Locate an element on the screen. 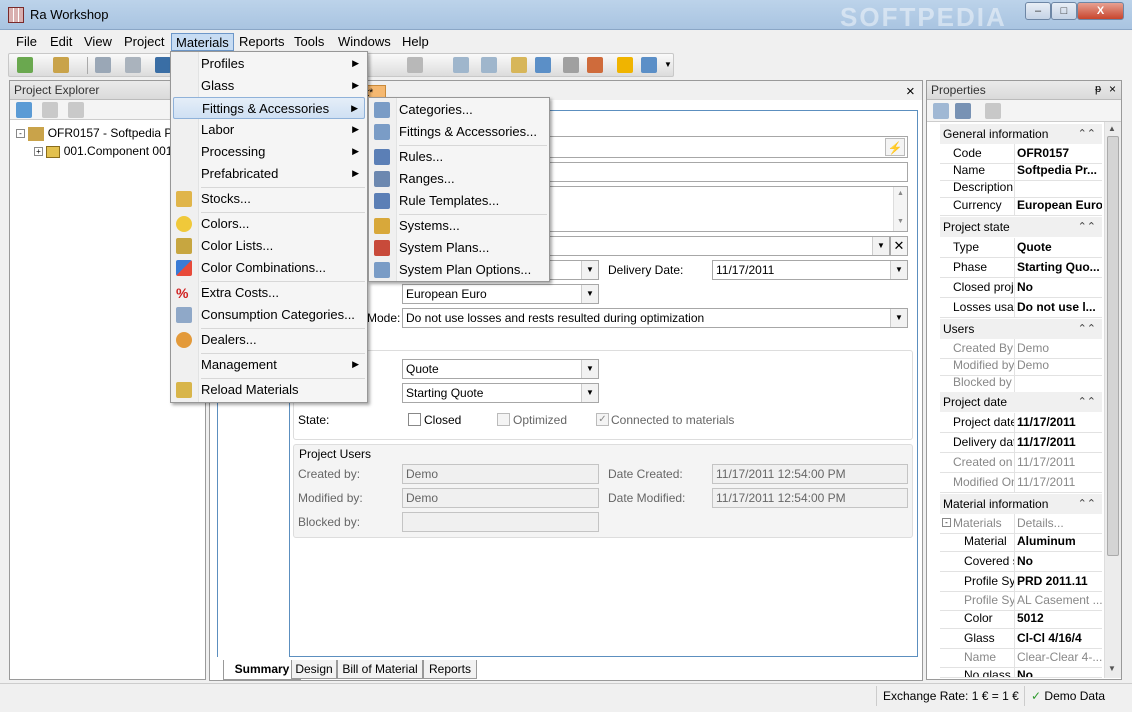 This screenshot has width=1132, height=712. component-icon is located at coordinates (543, 65).